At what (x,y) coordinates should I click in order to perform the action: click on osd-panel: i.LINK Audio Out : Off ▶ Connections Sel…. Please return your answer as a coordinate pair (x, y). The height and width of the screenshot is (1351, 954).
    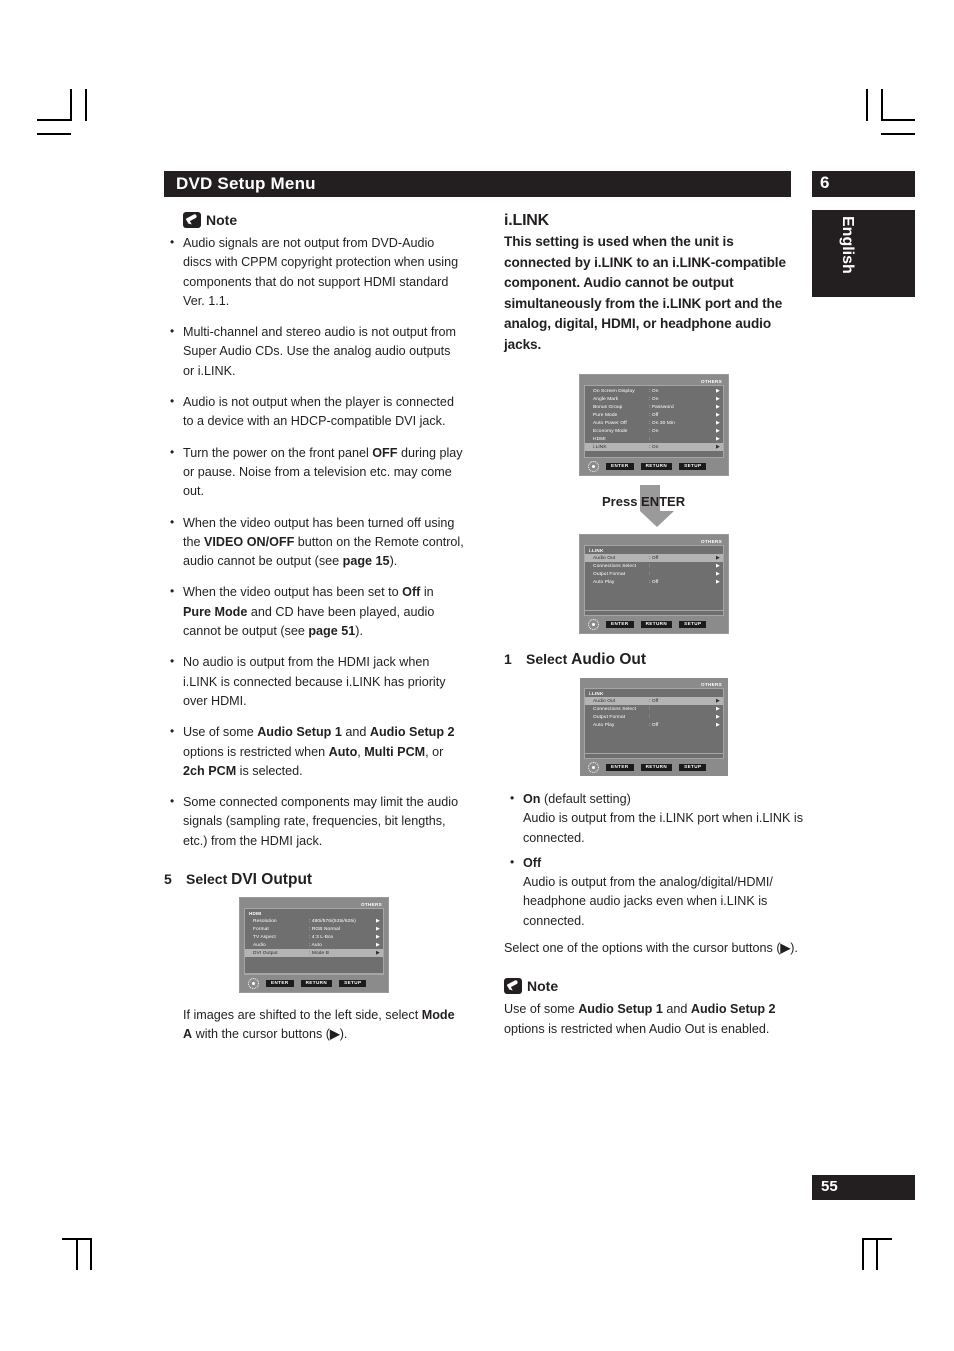
    Looking at the image, I should click on (654, 723).